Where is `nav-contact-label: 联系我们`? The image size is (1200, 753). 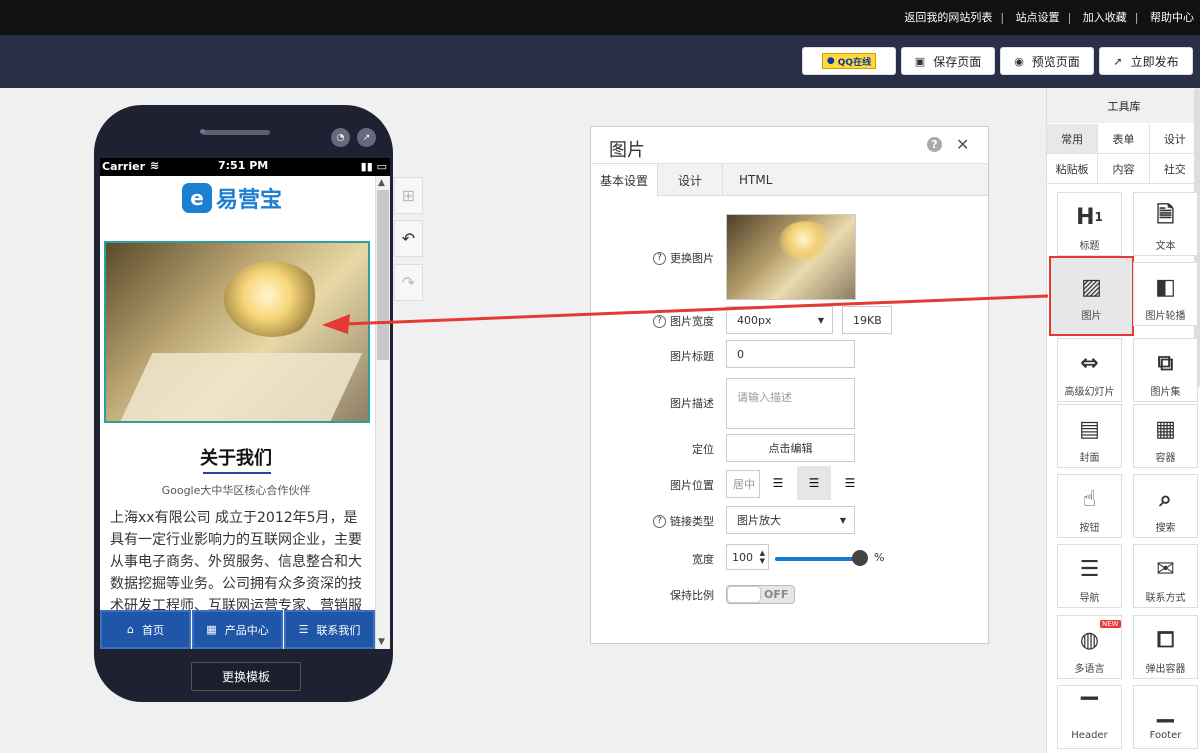
nav-contact-label: 联系我们 is located at coordinates (338, 630).